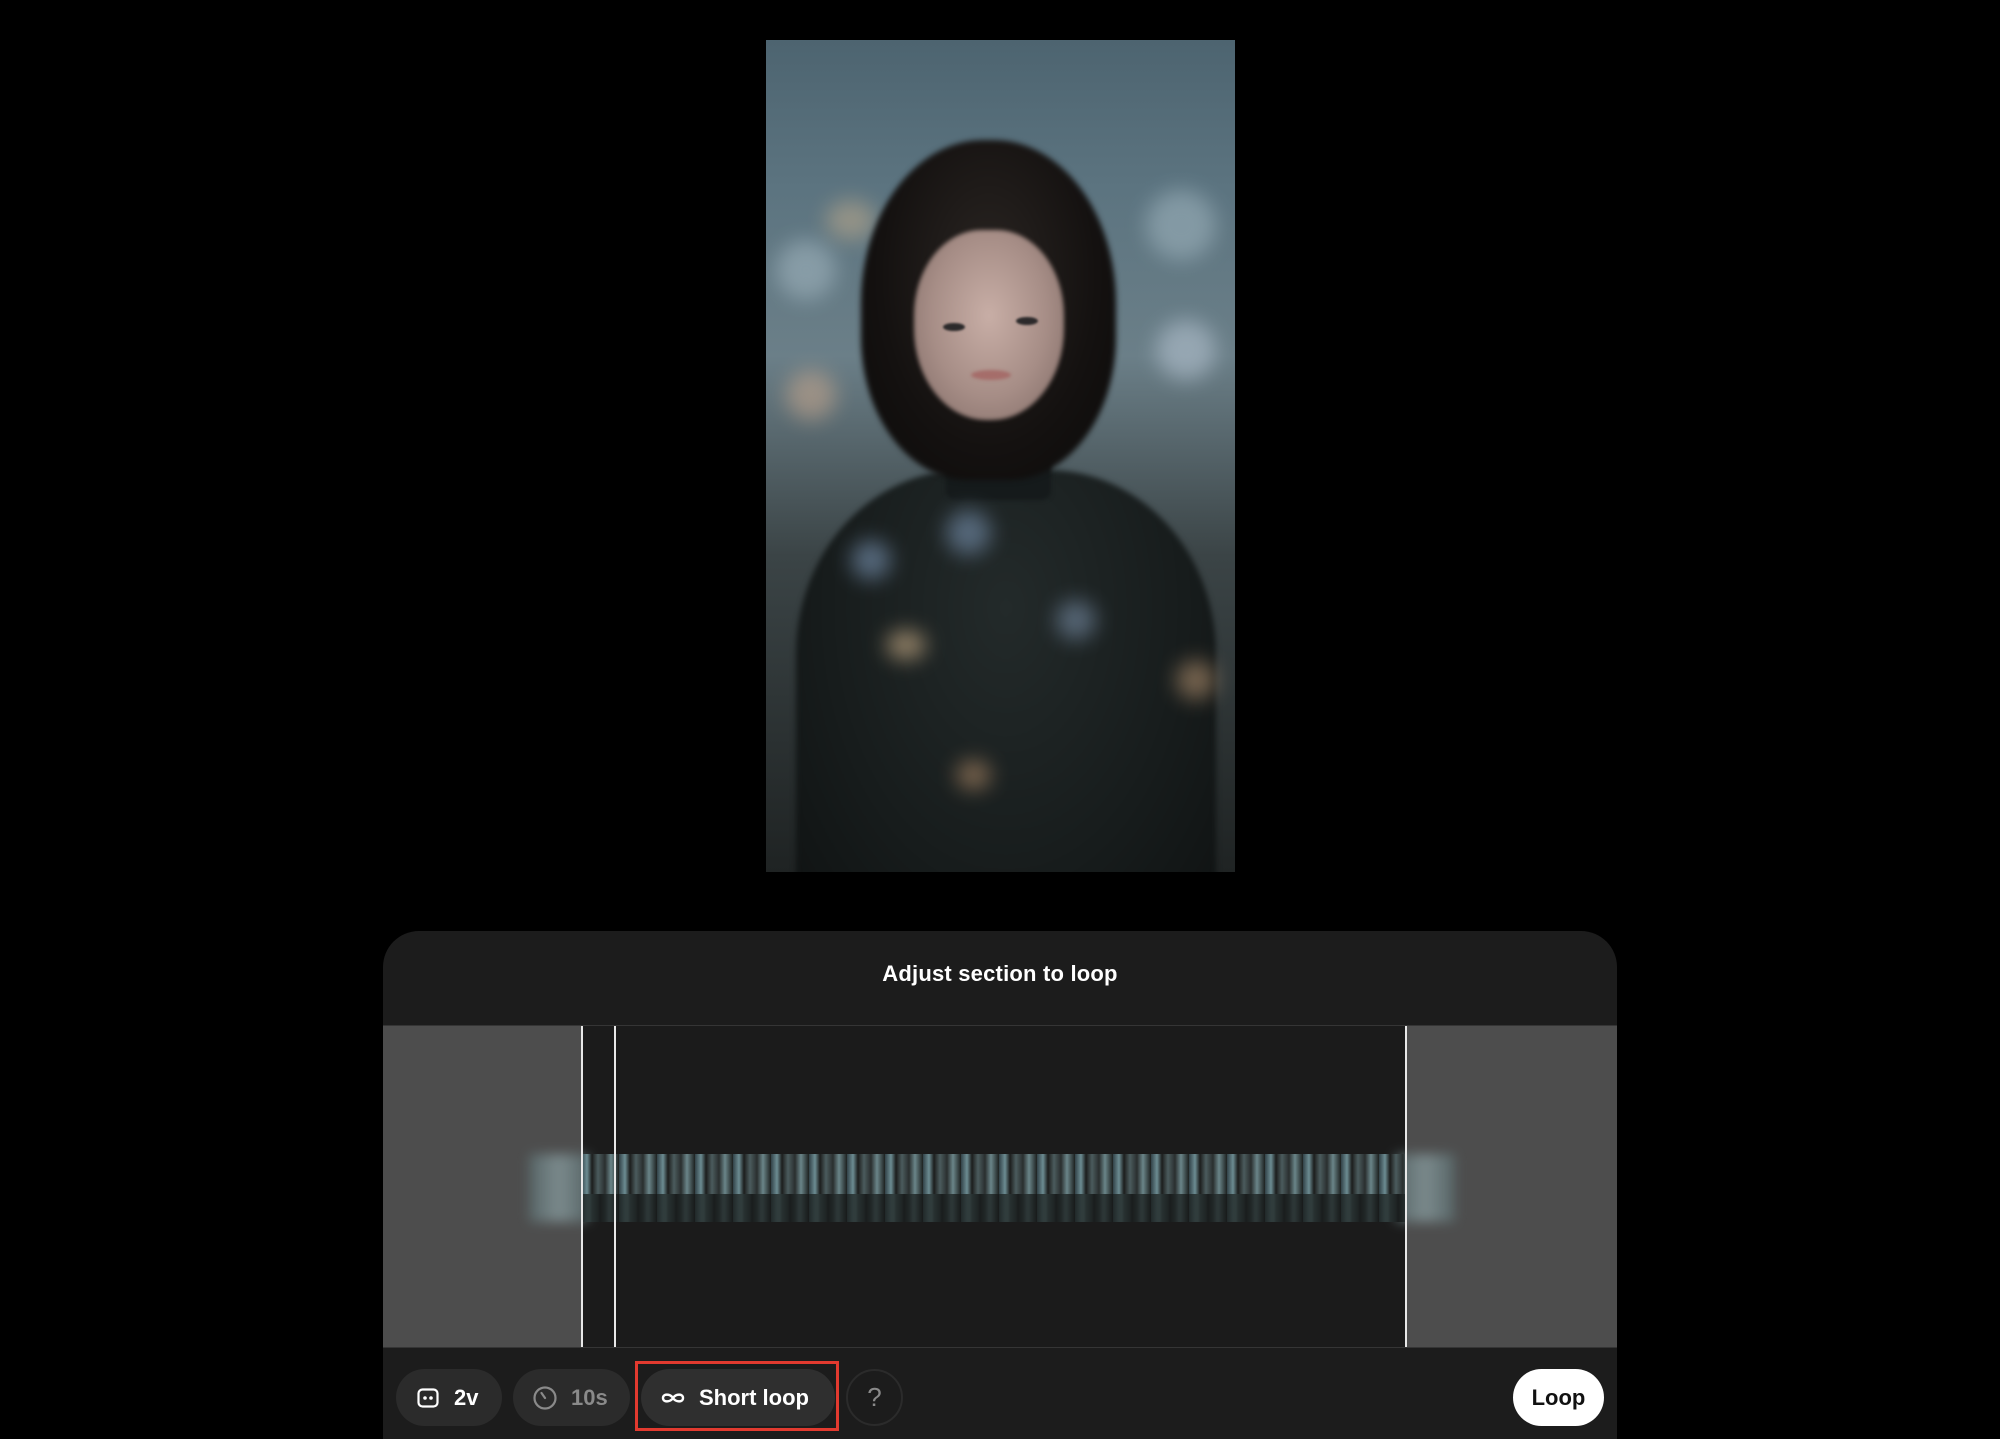  What do you see at coordinates (1000, 1393) in the screenshot?
I see `bottom-toolbar: 2v 10s Short loop ? Loop` at bounding box center [1000, 1393].